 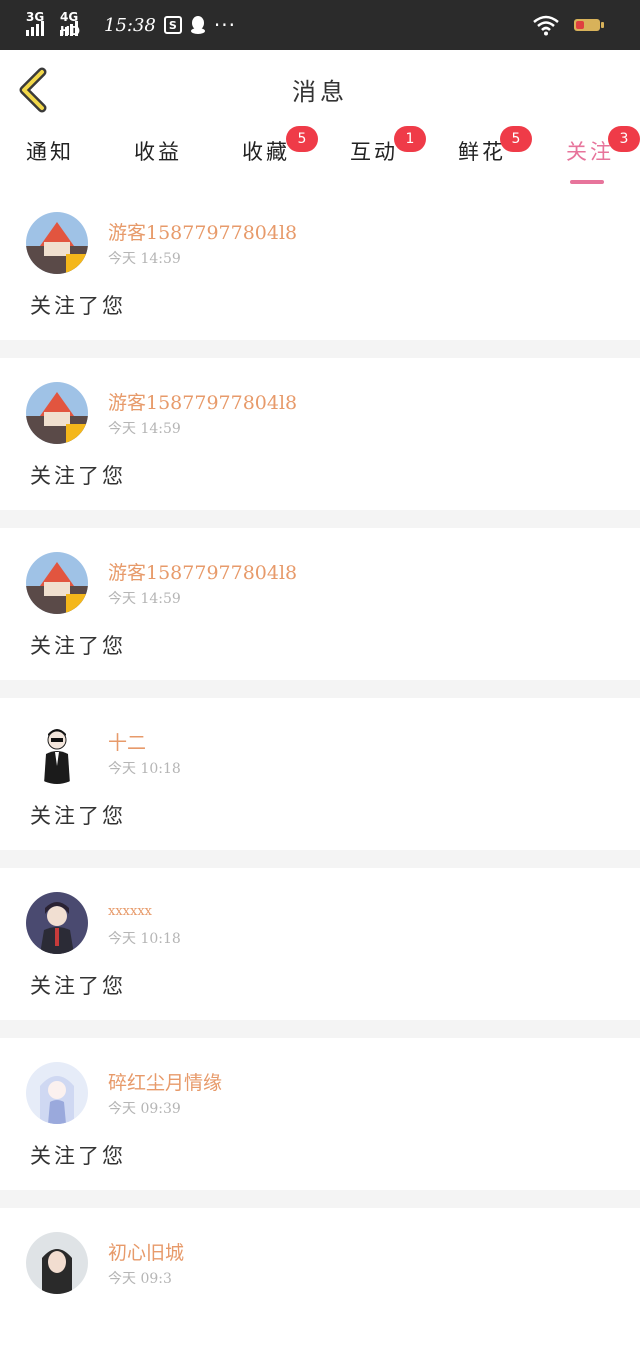 What do you see at coordinates (130, 911) in the screenshot?
I see `username: xxxxxx` at bounding box center [130, 911].